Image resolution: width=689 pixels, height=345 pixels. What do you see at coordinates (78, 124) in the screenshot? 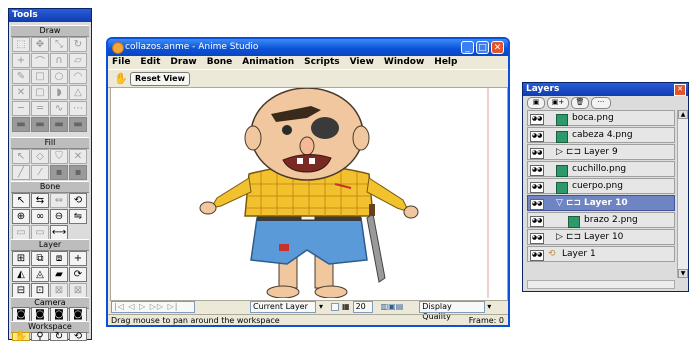
I see `blob-brush-icon: ▬` at bounding box center [78, 124].